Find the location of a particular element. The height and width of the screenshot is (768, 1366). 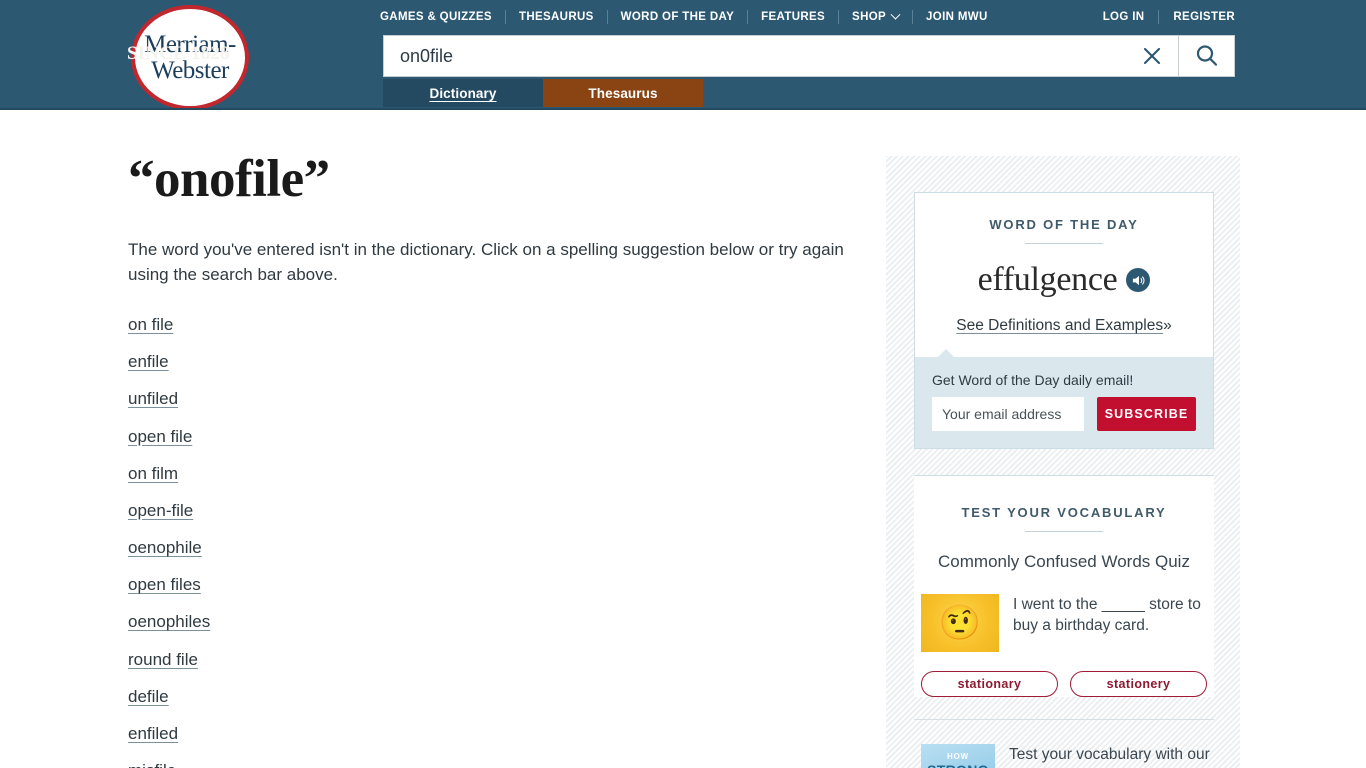

list-item: defile is located at coordinates (498, 697).